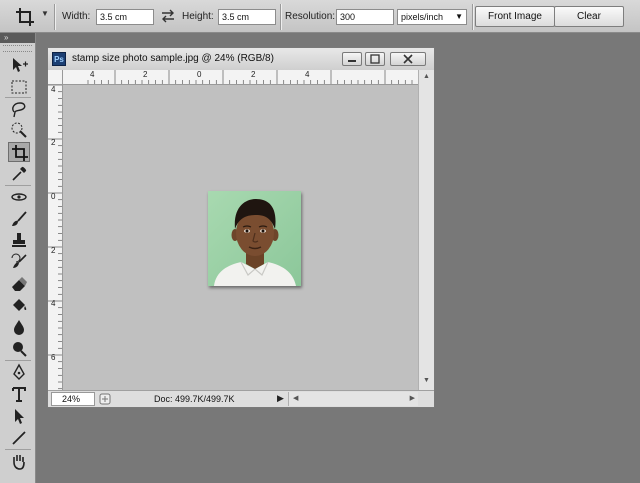 This screenshot has height=483, width=640. What do you see at coordinates (45, 13) in the screenshot?
I see `preset-dropdown-icon: ▼` at bounding box center [45, 13].